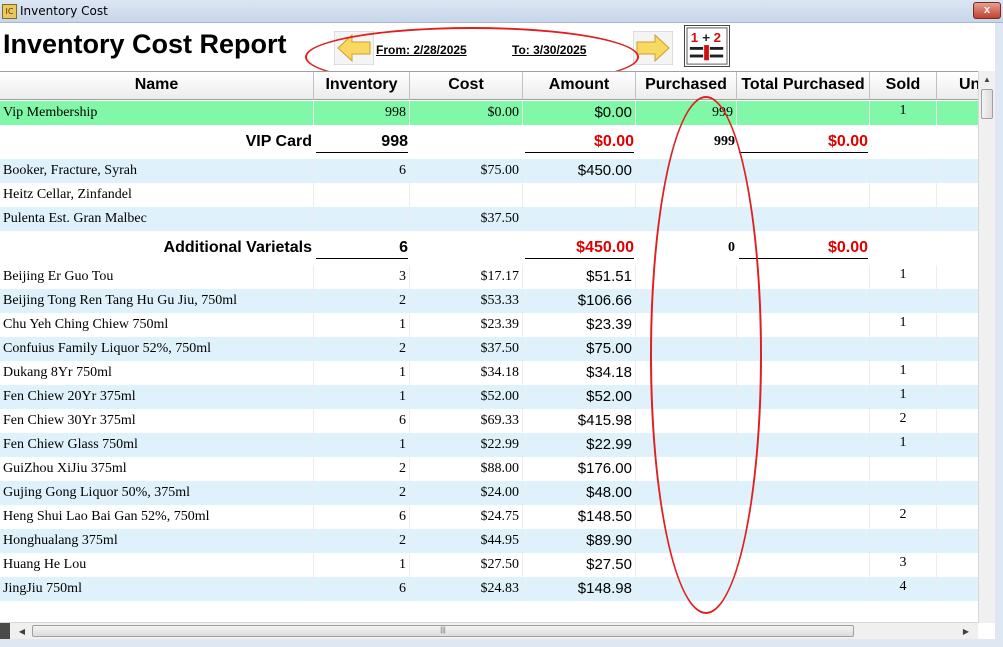  I want to click on cost-cell: $17.17, so click(466, 277).